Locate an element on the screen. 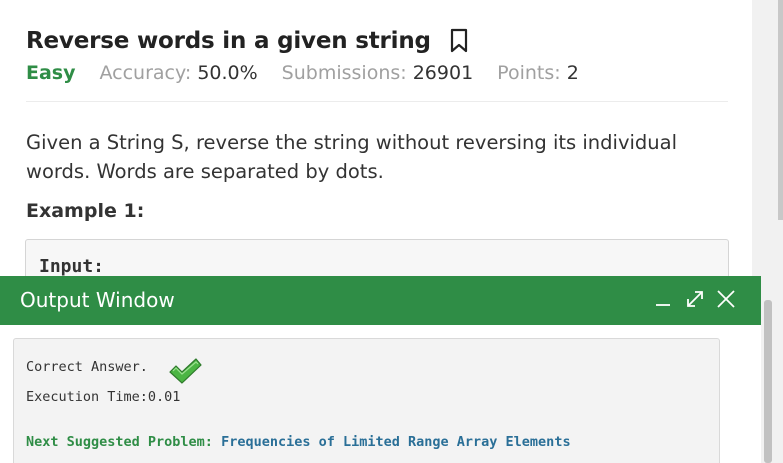 The image size is (783, 463). submissions-value: 26901 is located at coordinates (443, 73).